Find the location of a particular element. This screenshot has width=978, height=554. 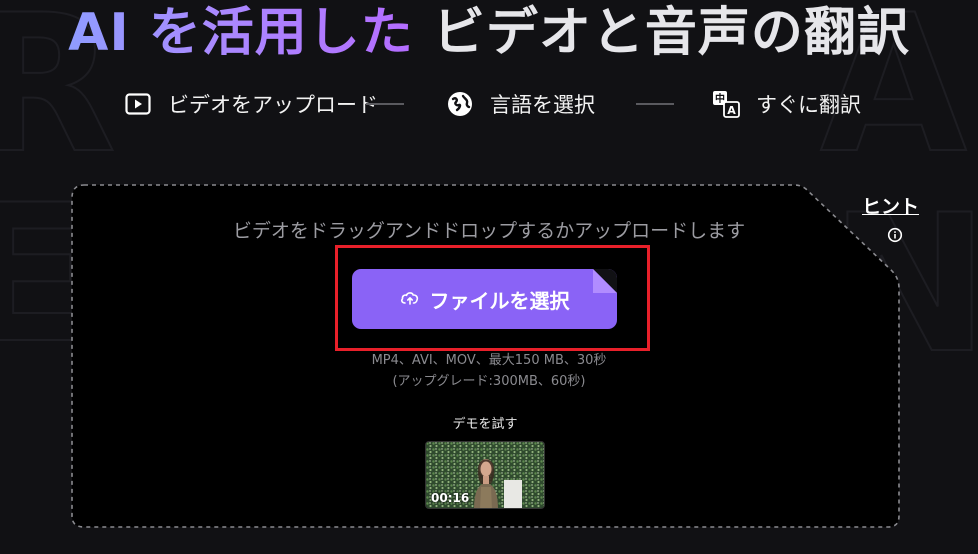

demo-video-thumbnail: 00:16 is located at coordinates (485, 475).